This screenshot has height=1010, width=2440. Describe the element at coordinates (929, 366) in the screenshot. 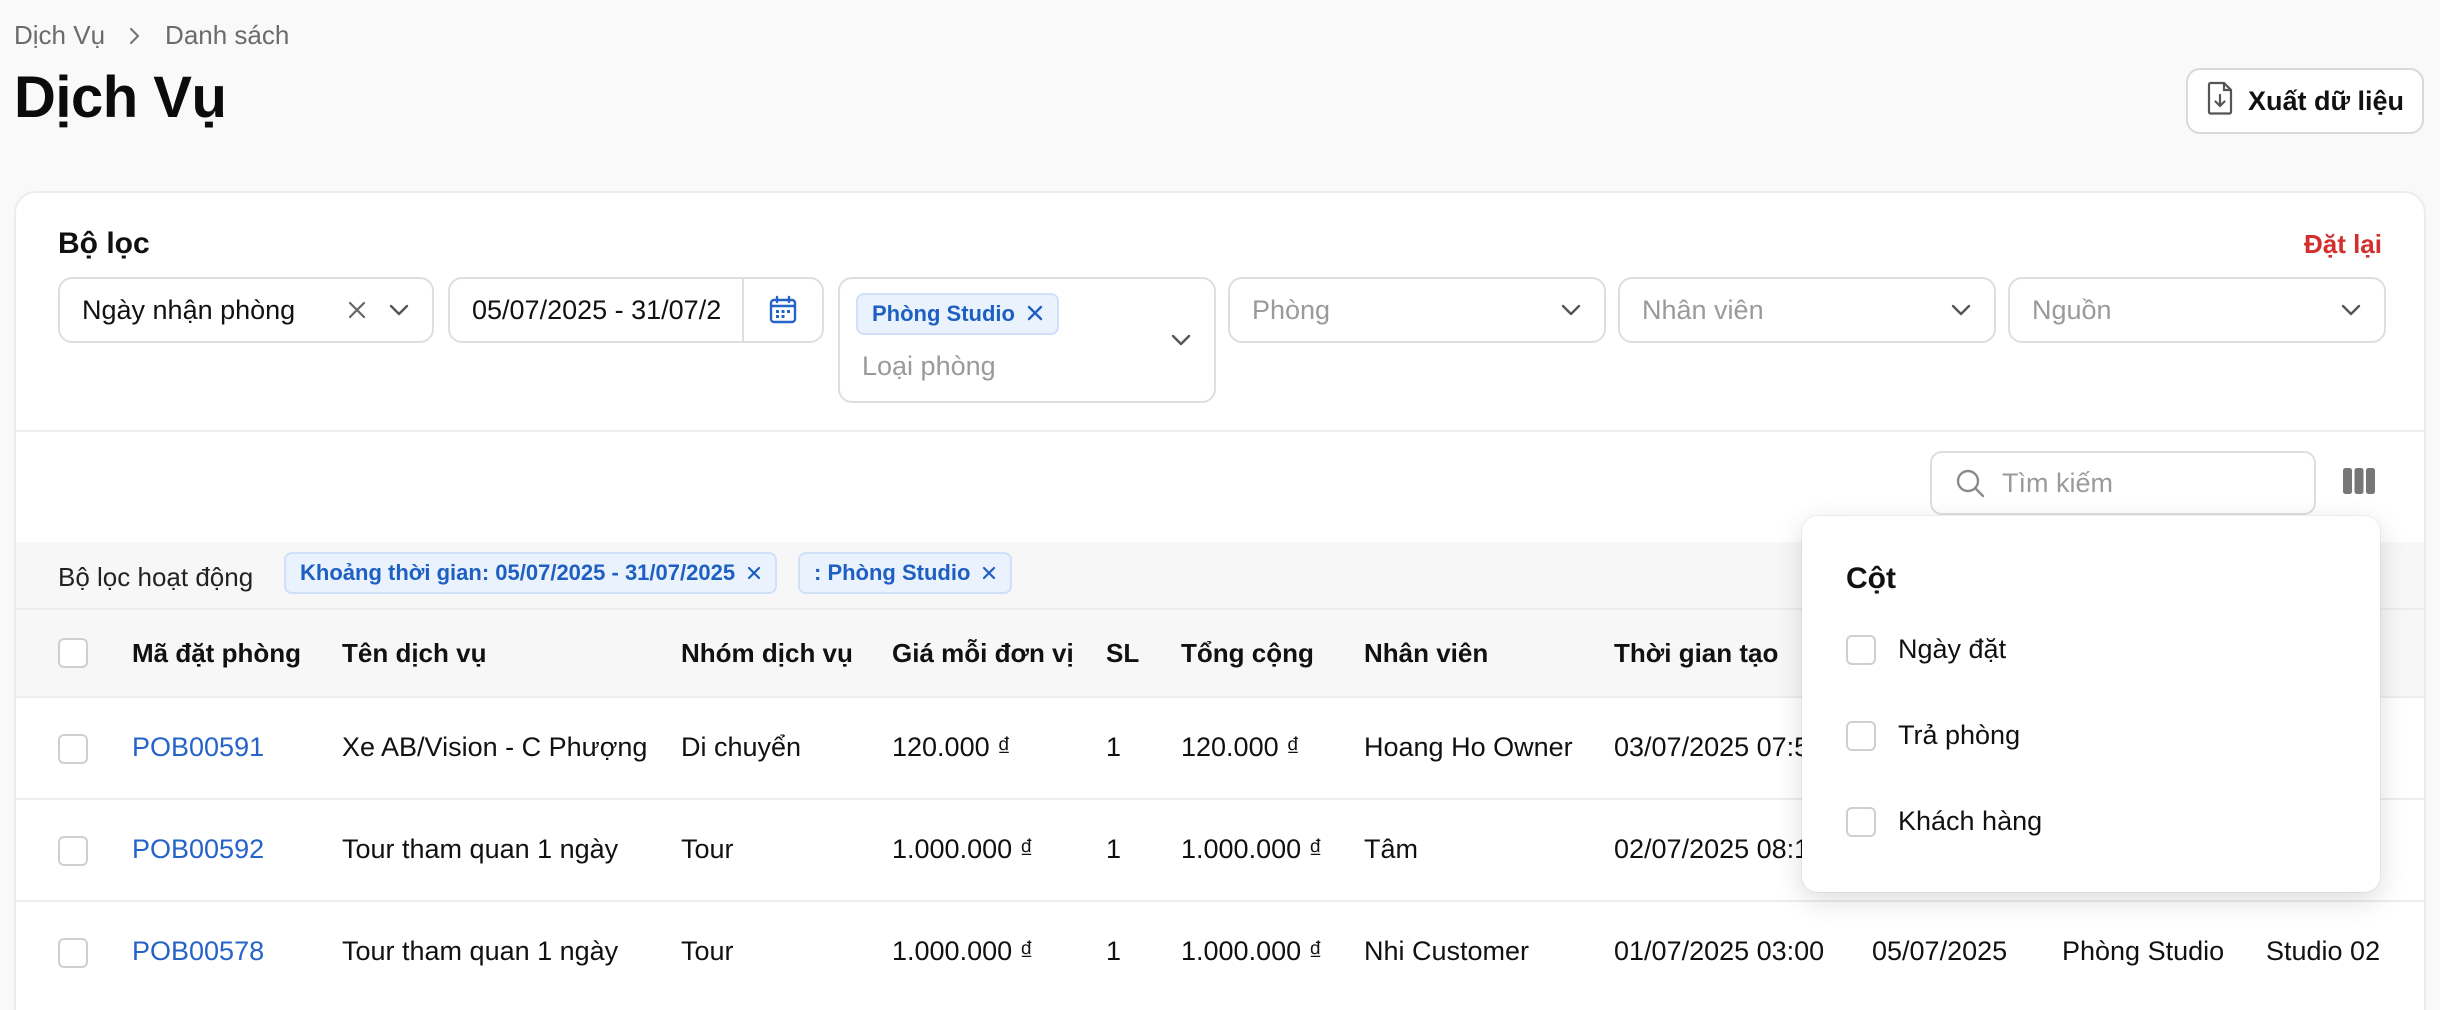

I see `room-type-placeholder: Loại phòng` at that location.